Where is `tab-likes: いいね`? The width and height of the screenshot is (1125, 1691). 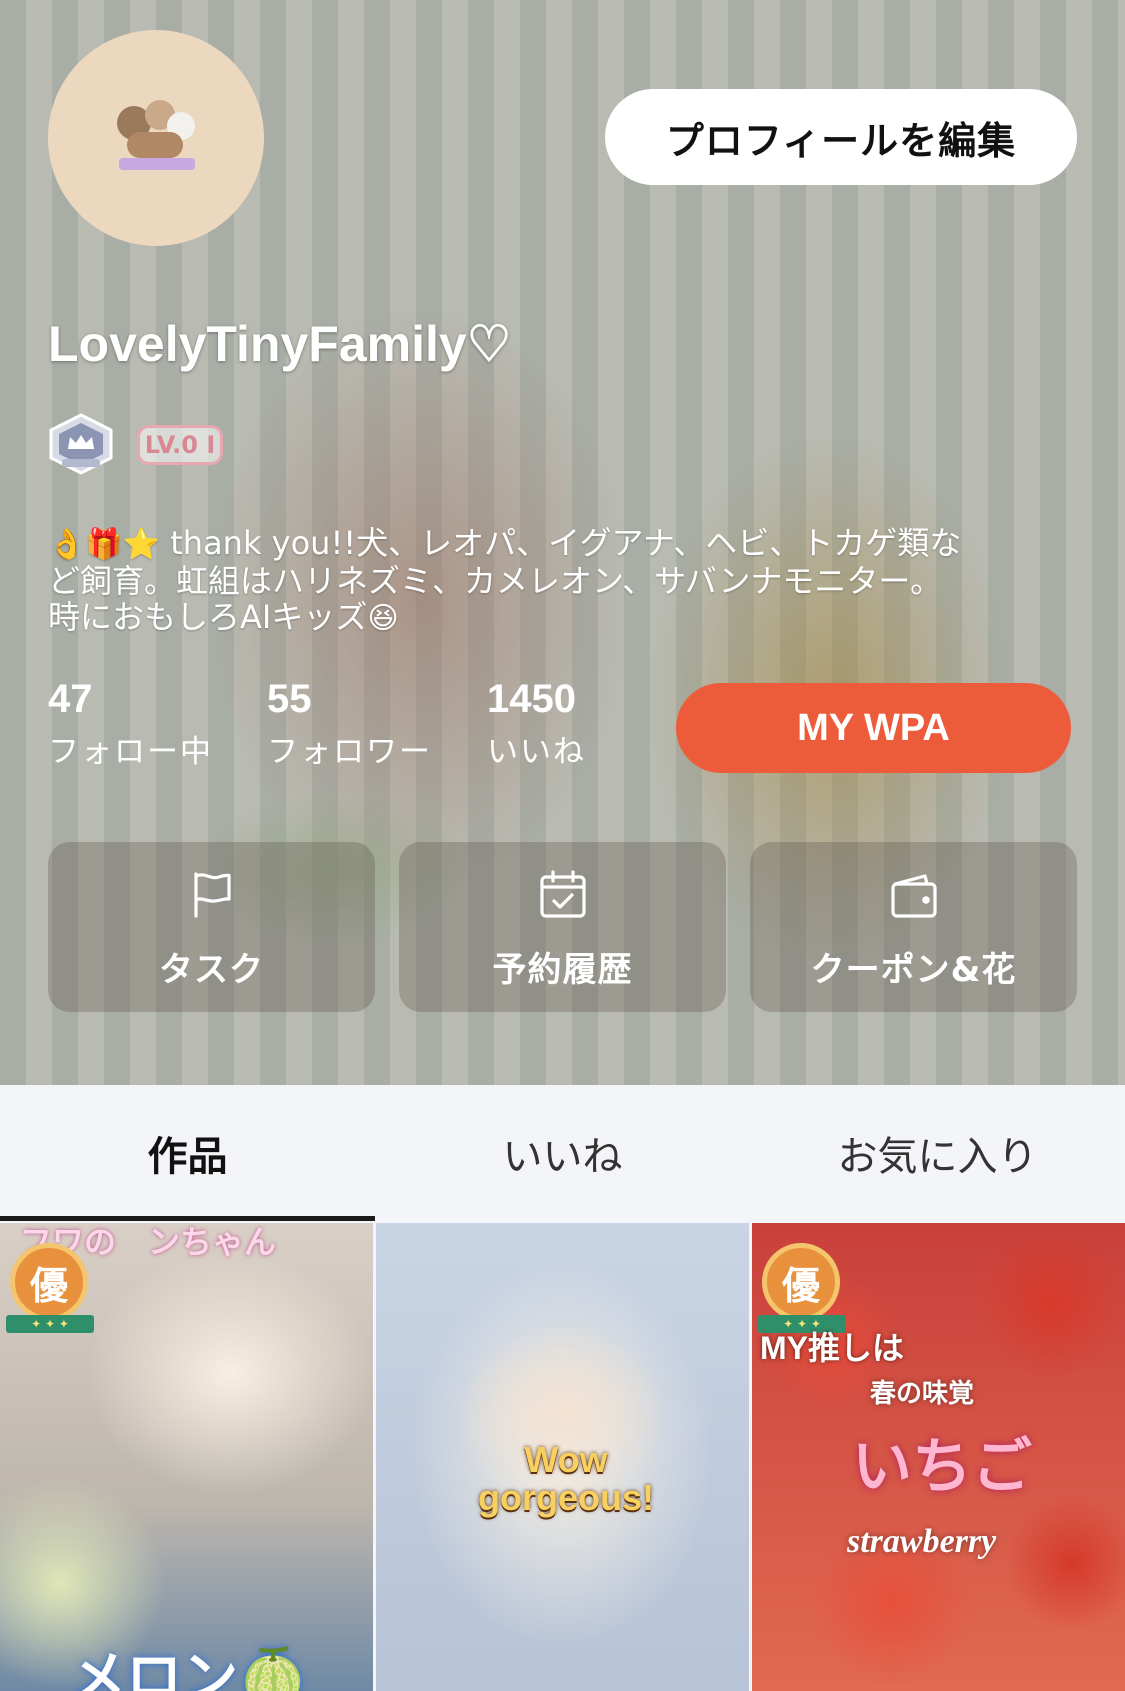
tab-likes: いいね is located at coordinates (562, 1153).